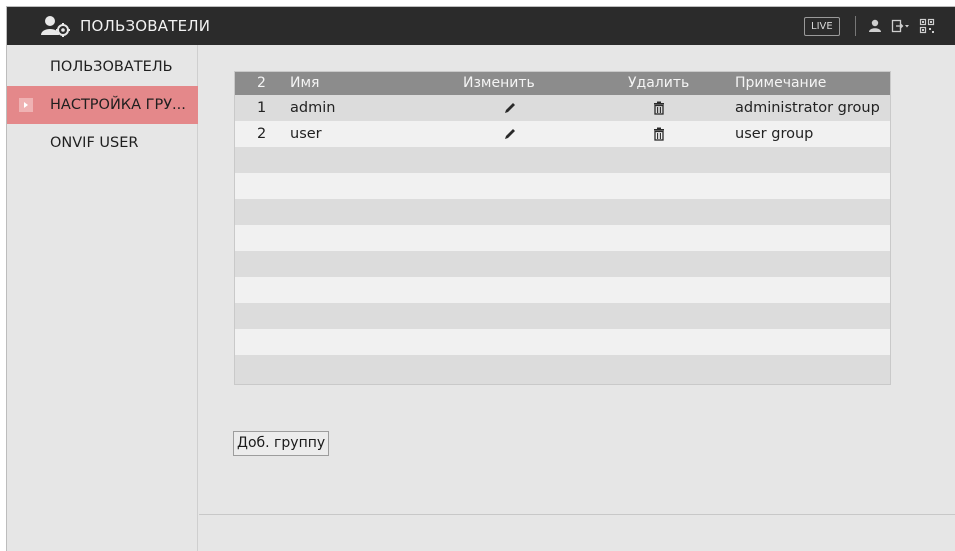 The image size is (955, 551). What do you see at coordinates (313, 108) in the screenshot?
I see `row-name: admin` at bounding box center [313, 108].